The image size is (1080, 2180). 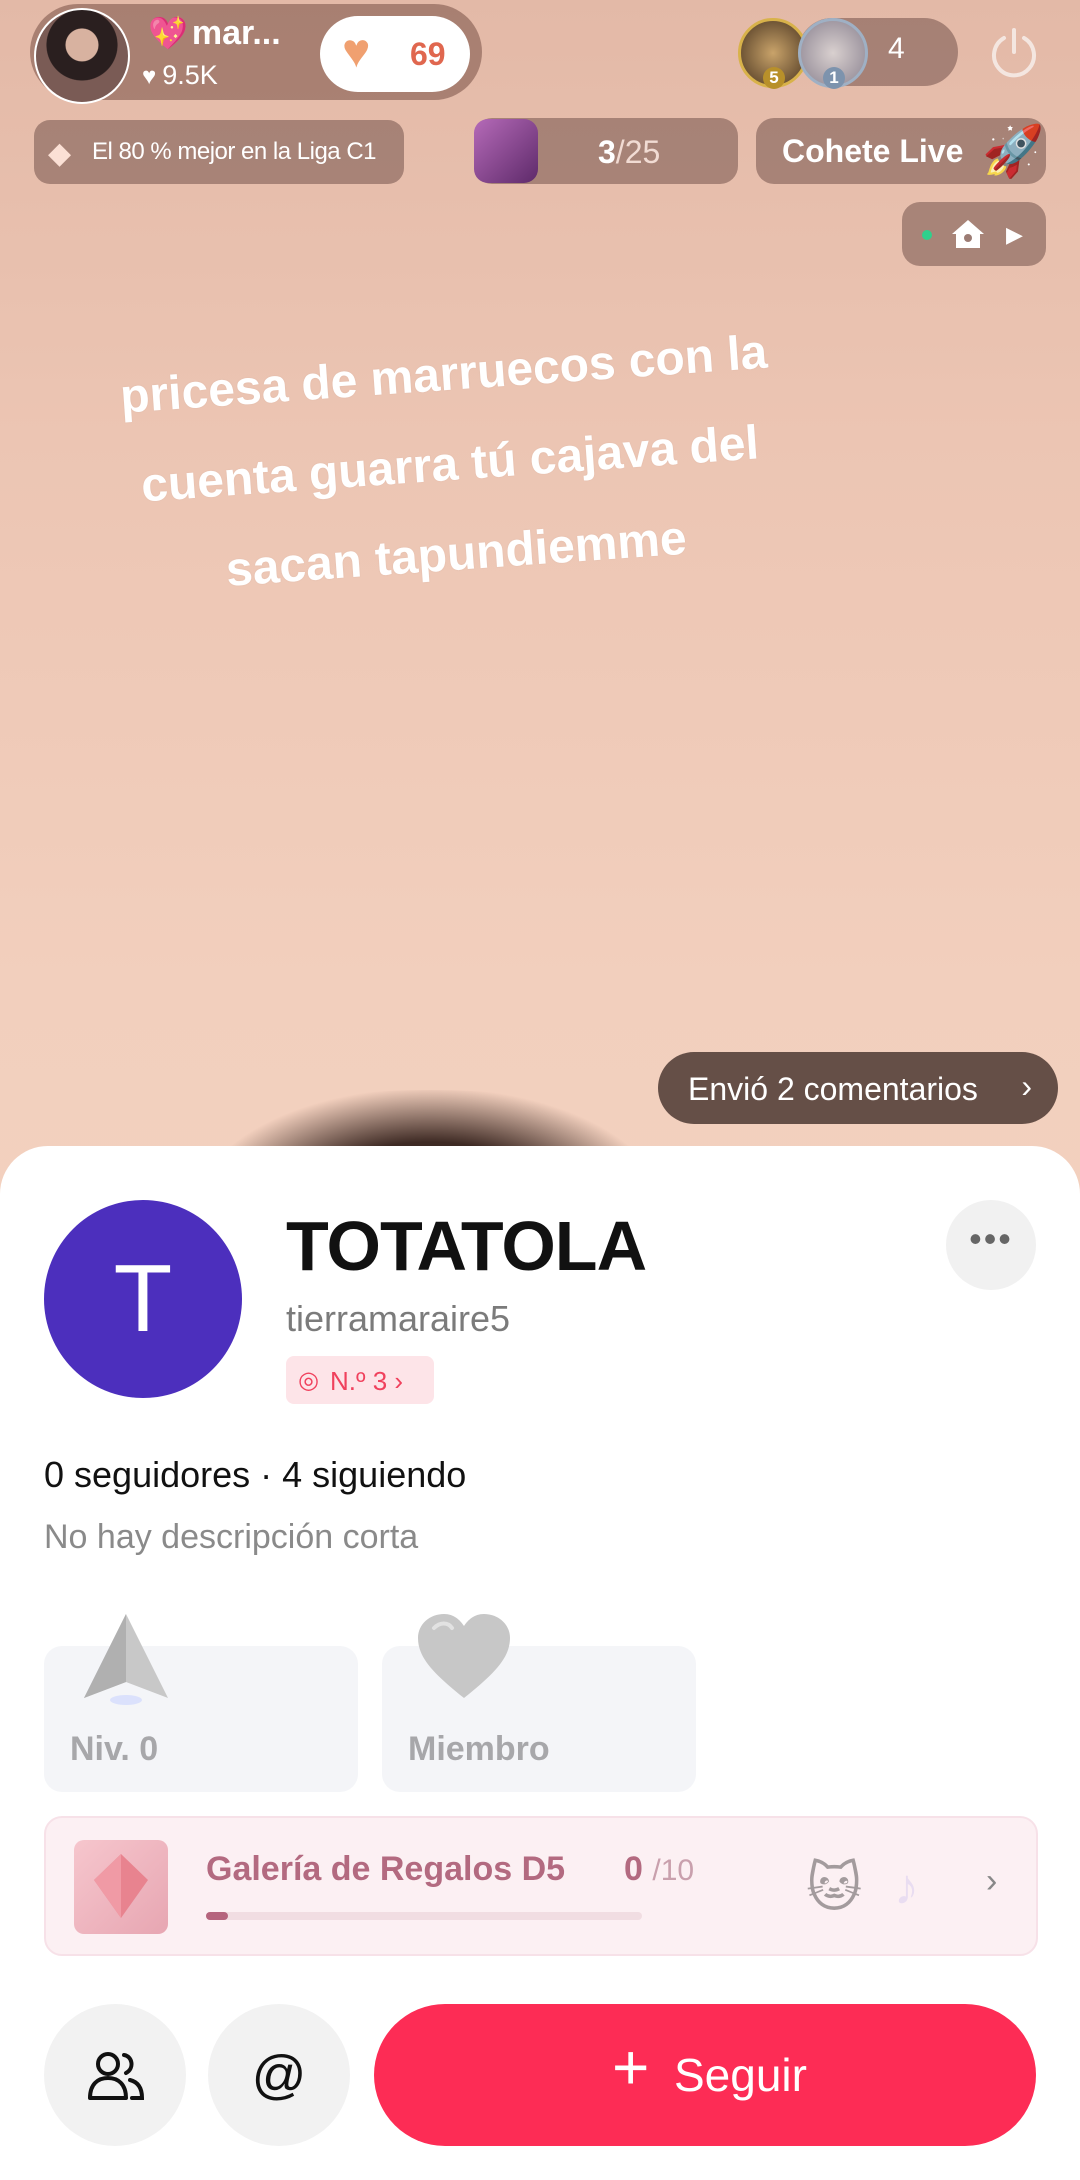 I want to click on heart-icon: ♥, so click(x=149, y=76).